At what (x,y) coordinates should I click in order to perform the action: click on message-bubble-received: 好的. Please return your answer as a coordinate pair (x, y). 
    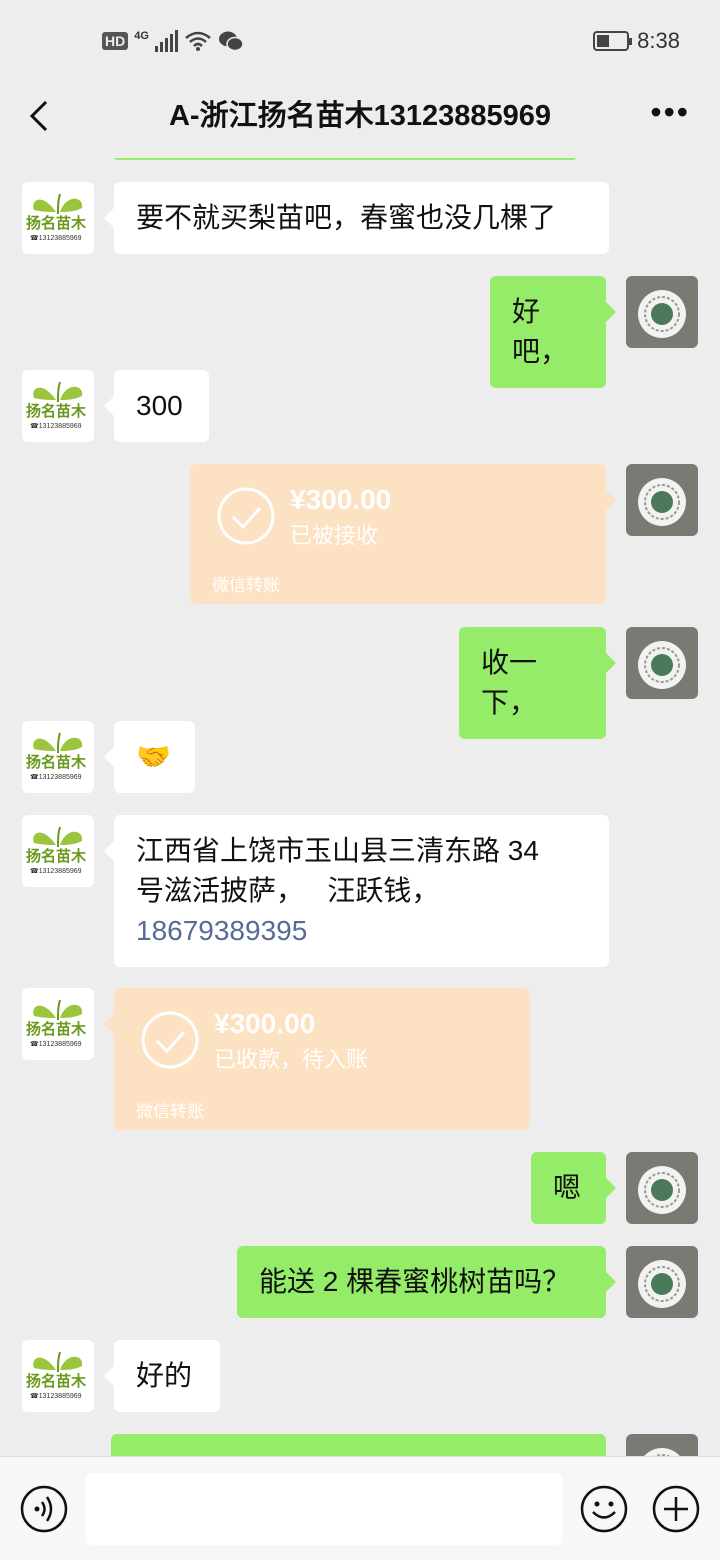
    Looking at the image, I should click on (162, 1376).